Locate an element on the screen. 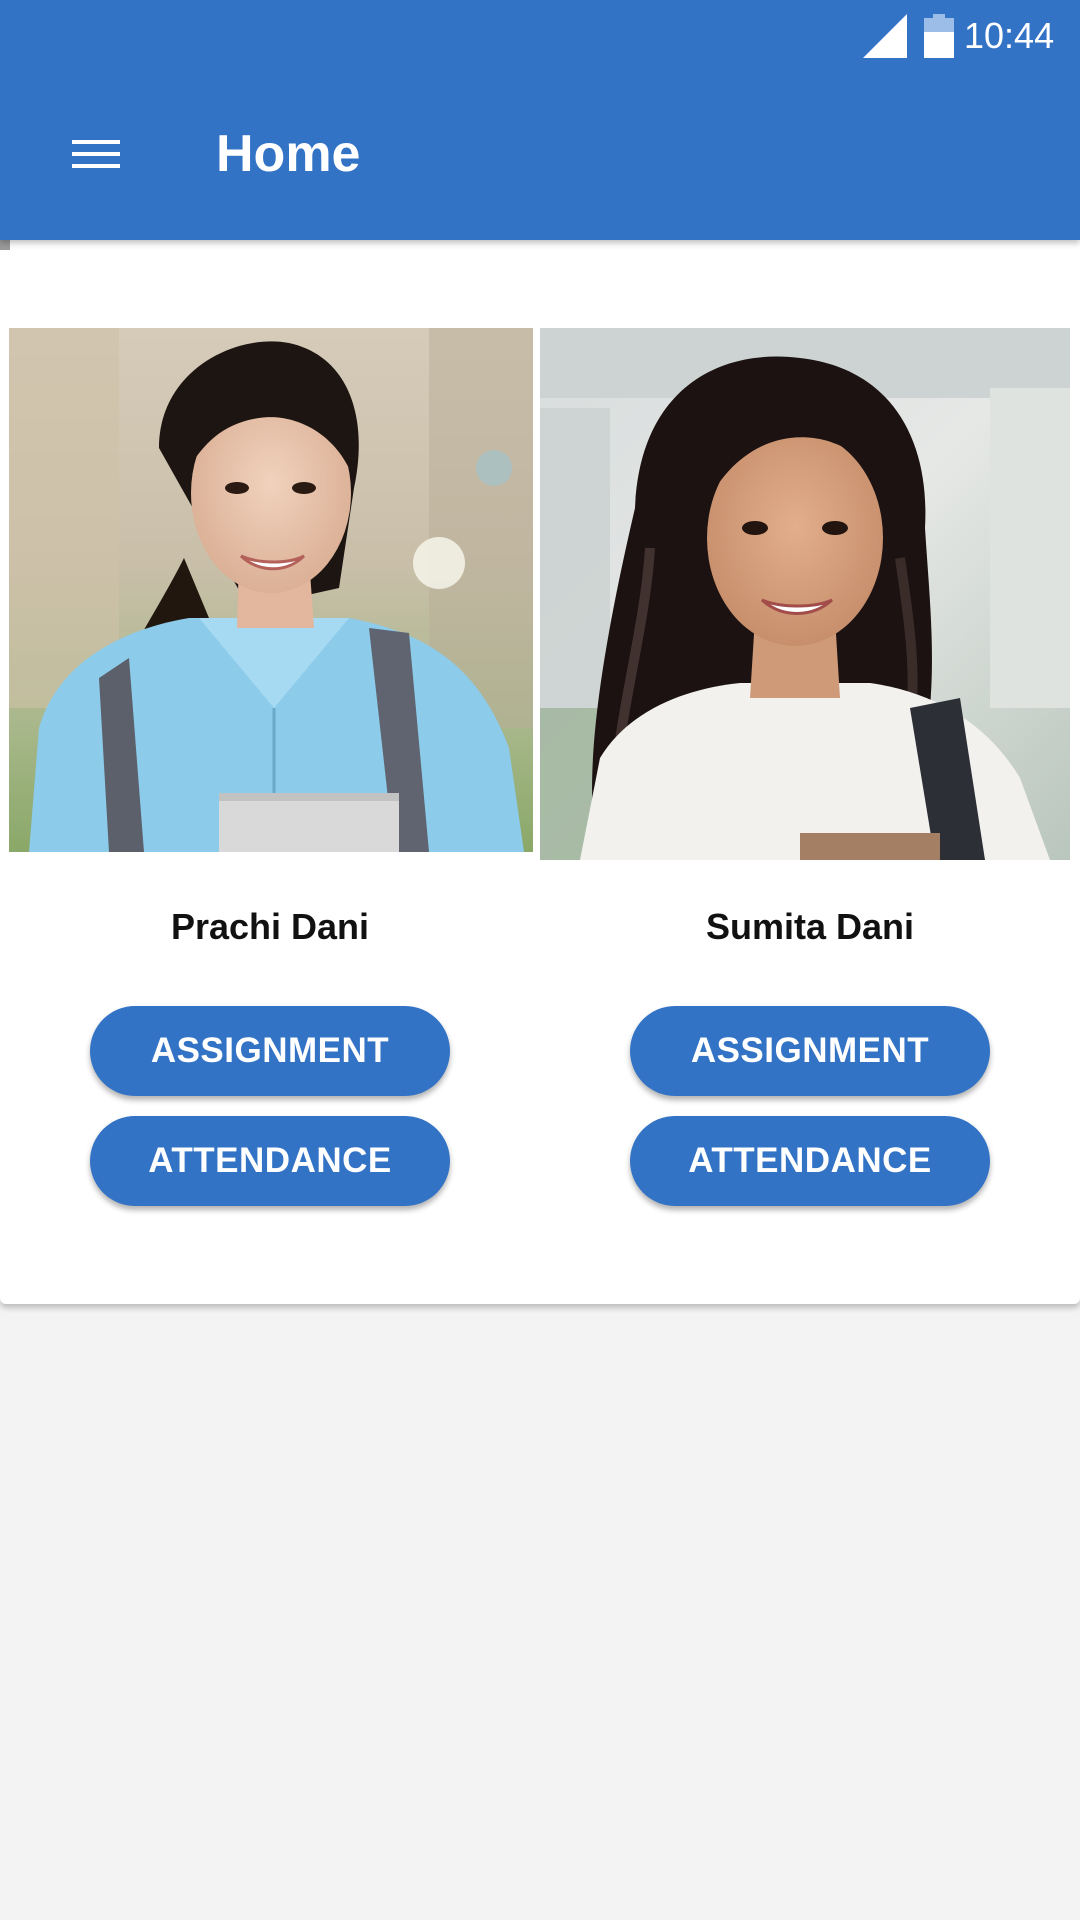 The image size is (1080, 1920). status-bar: 10:44 is located at coordinates (540, 37).